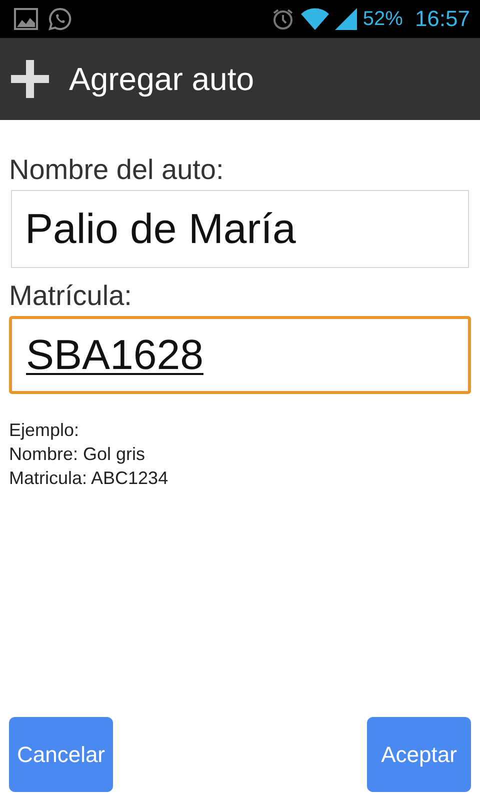 The height and width of the screenshot is (800, 480). What do you see at coordinates (26, 19) in the screenshot?
I see `image-icon` at bounding box center [26, 19].